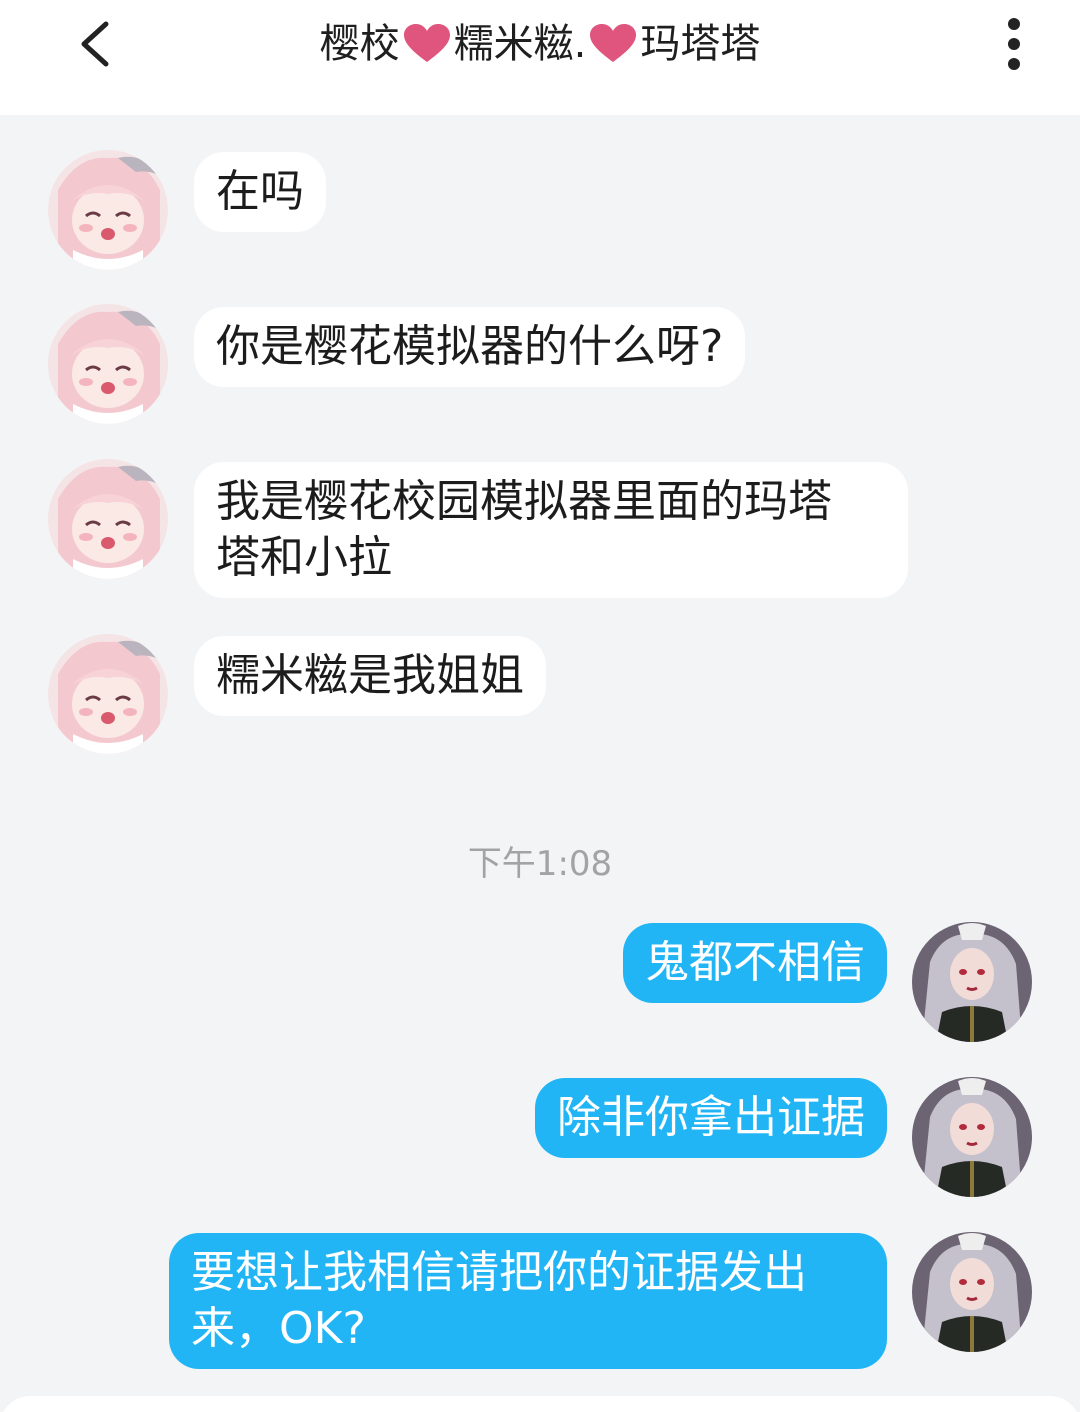 This screenshot has height=1412, width=1080. I want to click on incoming-message: 你是樱花模拟器的什么呀?, so click(470, 347).